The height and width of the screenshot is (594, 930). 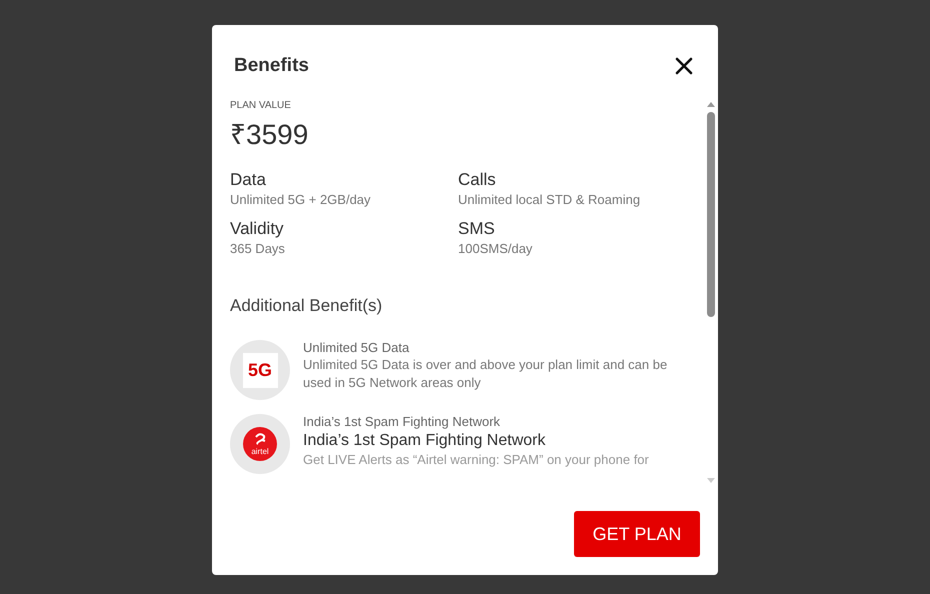 What do you see at coordinates (307, 306) in the screenshot?
I see `section-heading: Additional Benefit(s)` at bounding box center [307, 306].